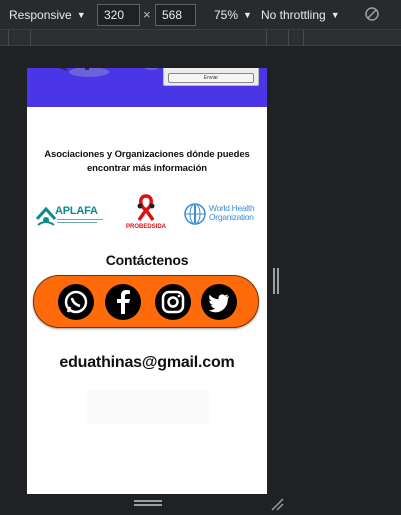 Image resolution: width=401 pixels, height=515 pixels. What do you see at coordinates (76, 211) in the screenshot?
I see `aplafa-logo-text: APLAFA` at bounding box center [76, 211].